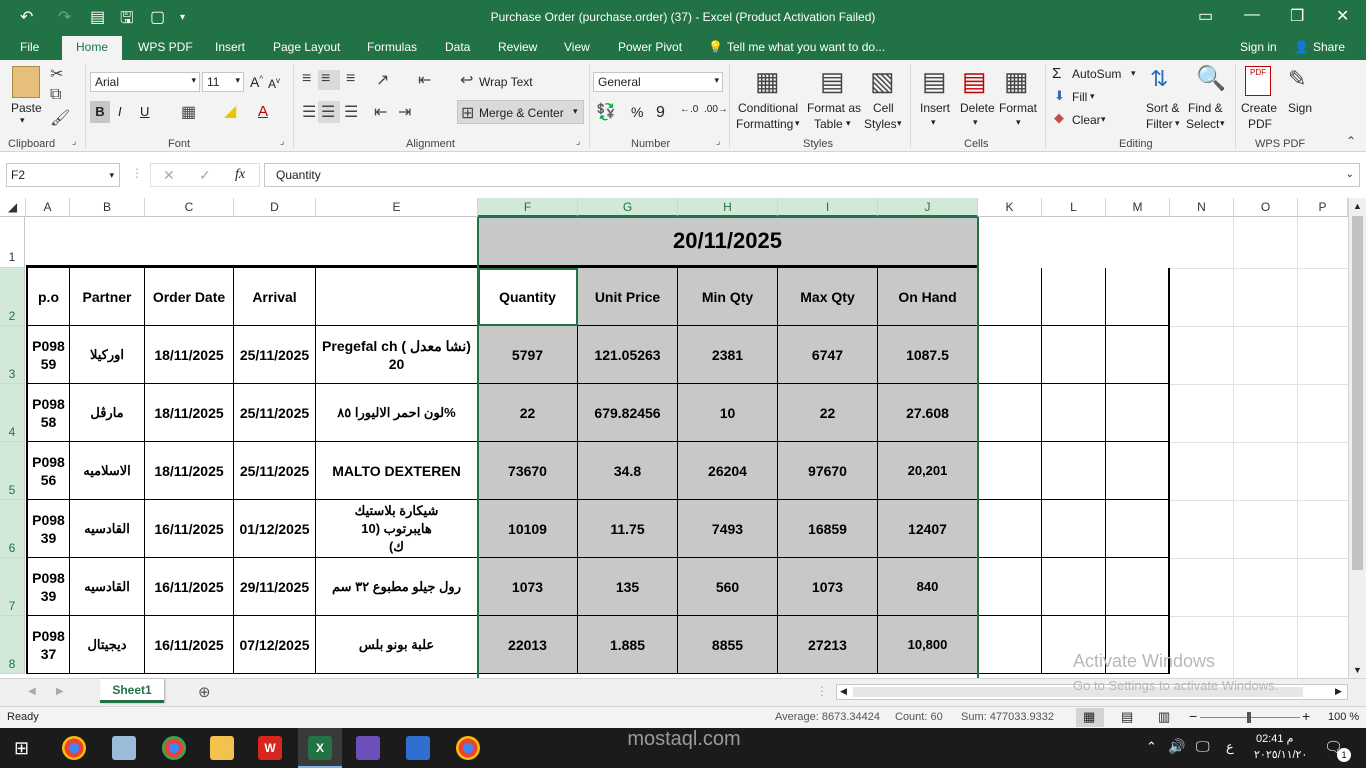 The width and height of the screenshot is (1366, 768). Describe the element at coordinates (275, 587) in the screenshot. I see `arrival-cell: 29/11/2025` at that location.